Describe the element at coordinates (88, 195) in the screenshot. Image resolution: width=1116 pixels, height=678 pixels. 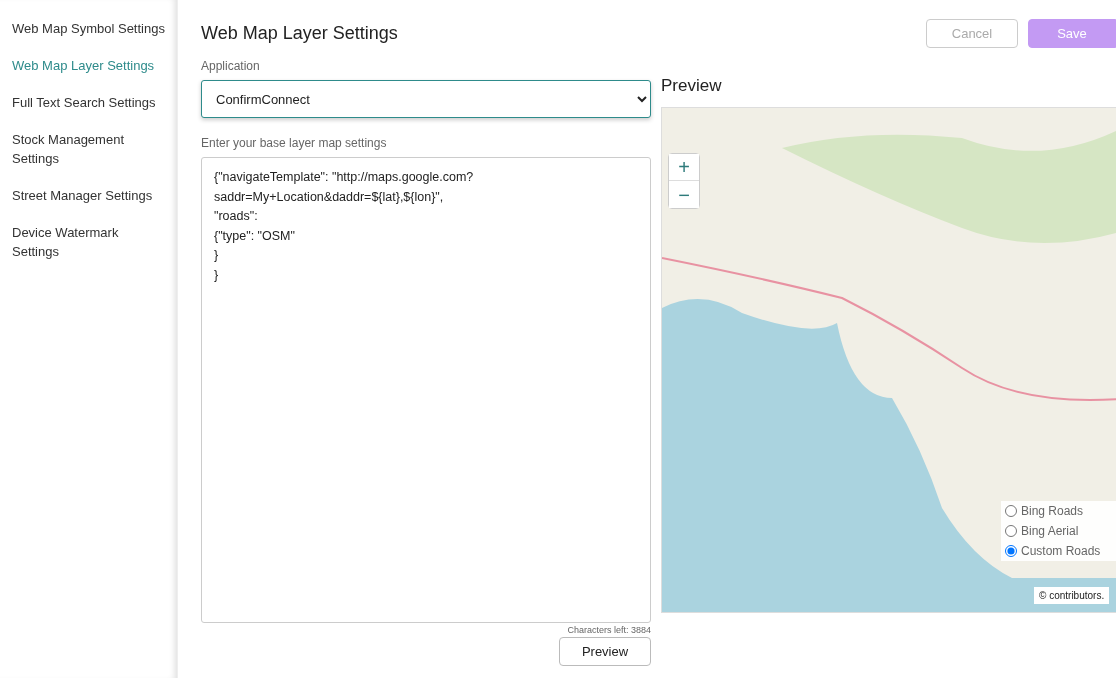
I see `sidebar-item: Street Manager Settings` at that location.